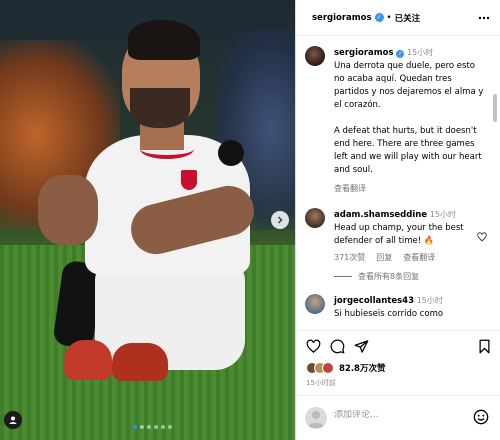 This screenshot has height=440, width=500. What do you see at coordinates (152, 427) in the screenshot?
I see `carousel-dots` at bounding box center [152, 427].